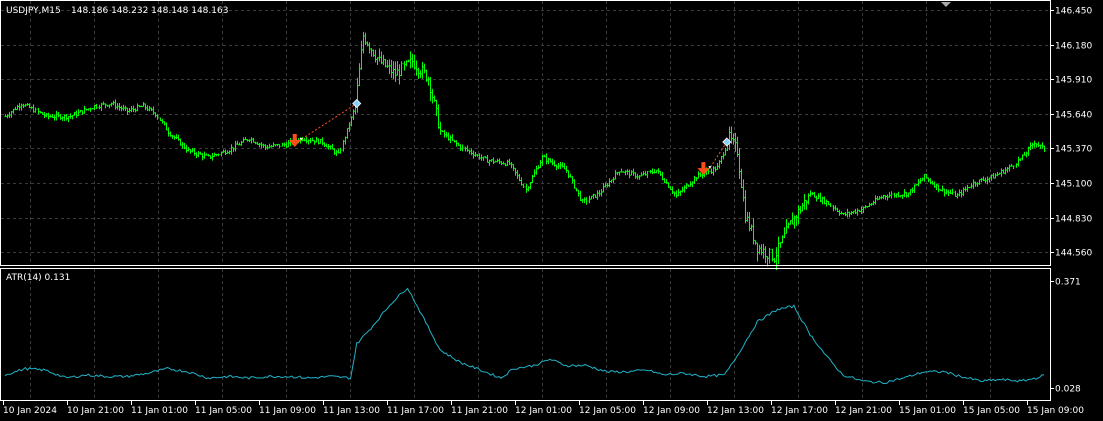 The image size is (1103, 421). Describe the element at coordinates (1073, 220) in the screenshot. I see `price-tick-label: 144.830` at that location.